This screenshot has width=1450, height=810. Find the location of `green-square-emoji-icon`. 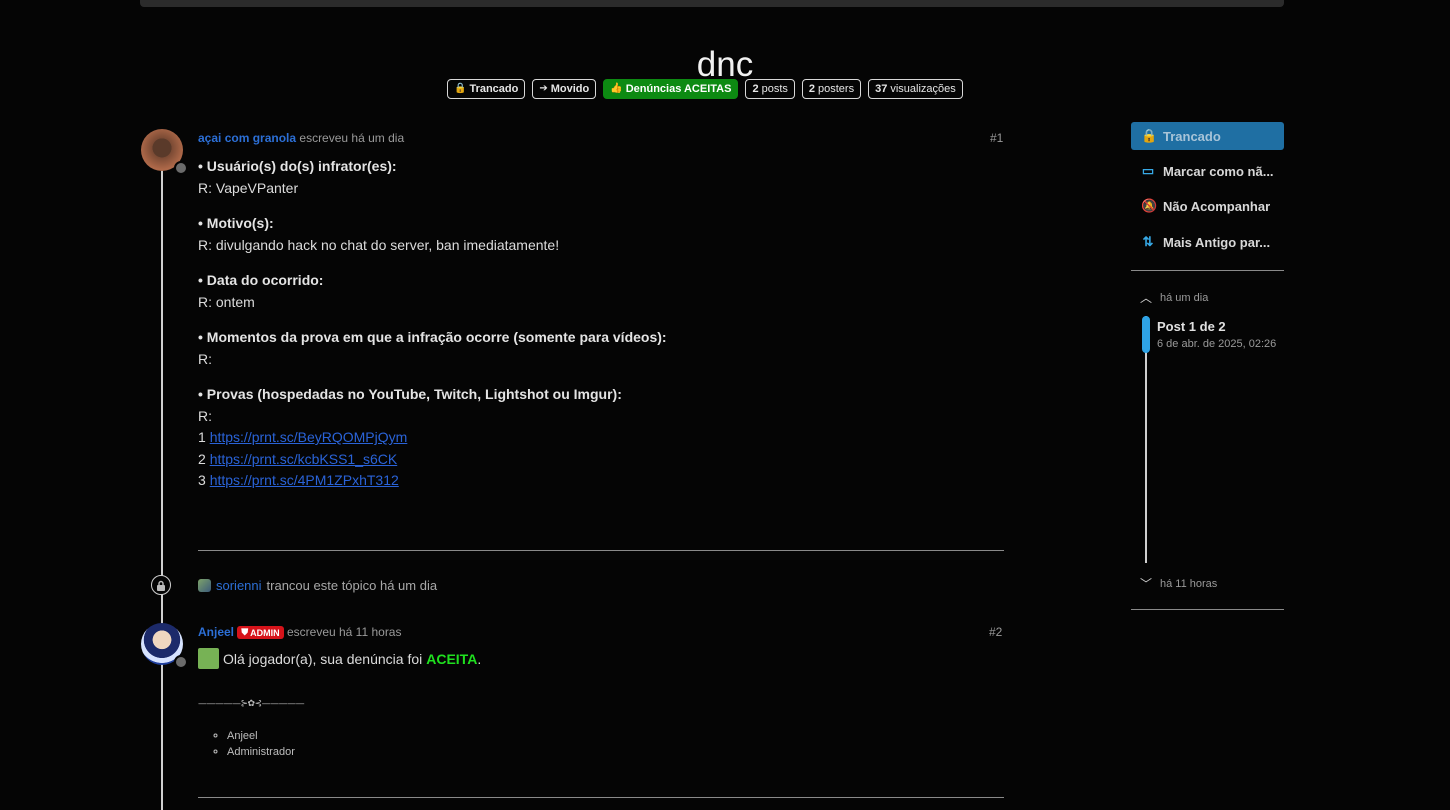

green-square-emoji-icon is located at coordinates (208, 658).